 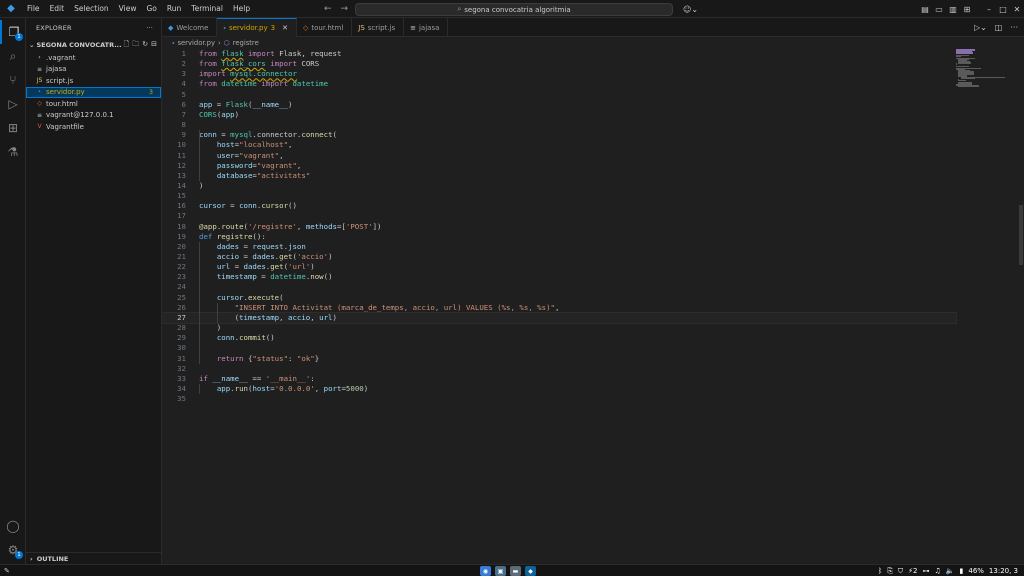 I want to click on code-line: 28 ), so click(x=559, y=328).